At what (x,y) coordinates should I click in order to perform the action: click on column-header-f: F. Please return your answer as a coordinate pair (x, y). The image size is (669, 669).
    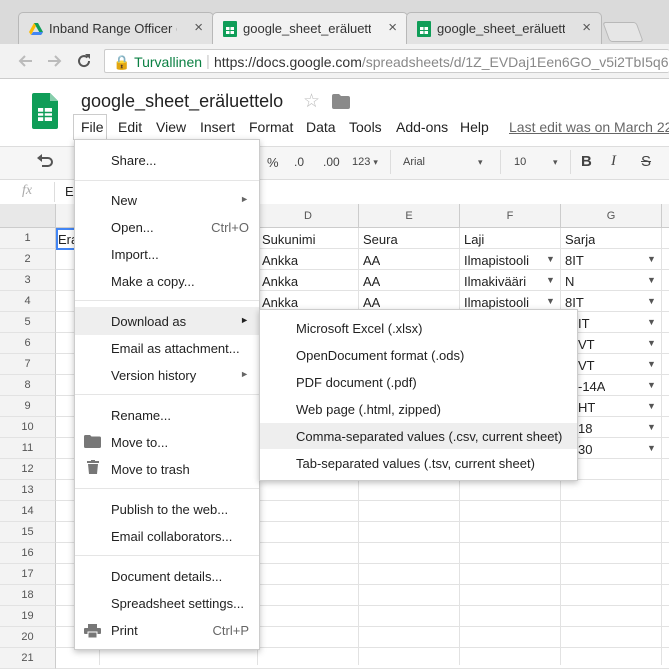
    Looking at the image, I should click on (510, 216).